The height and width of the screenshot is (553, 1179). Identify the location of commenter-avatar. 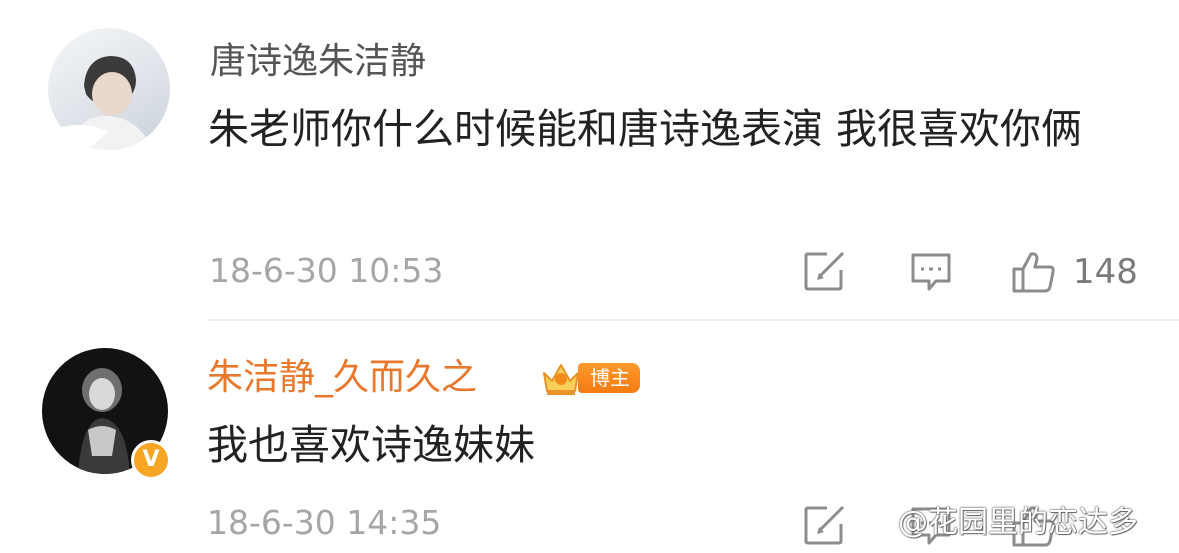
(109, 89).